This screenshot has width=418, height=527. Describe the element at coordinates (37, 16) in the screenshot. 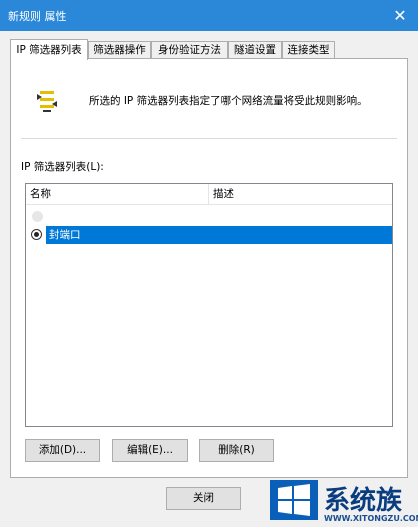

I see `window-title: 新规则 属性` at that location.